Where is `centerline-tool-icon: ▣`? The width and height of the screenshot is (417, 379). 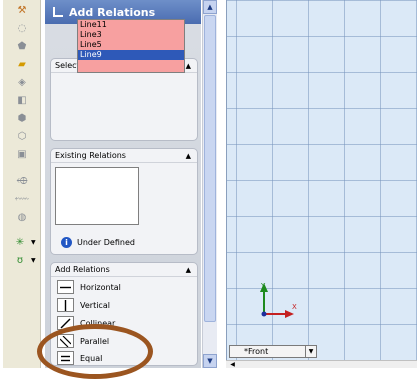
centerline-tool-icon: ▣ is located at coordinates (22, 154).